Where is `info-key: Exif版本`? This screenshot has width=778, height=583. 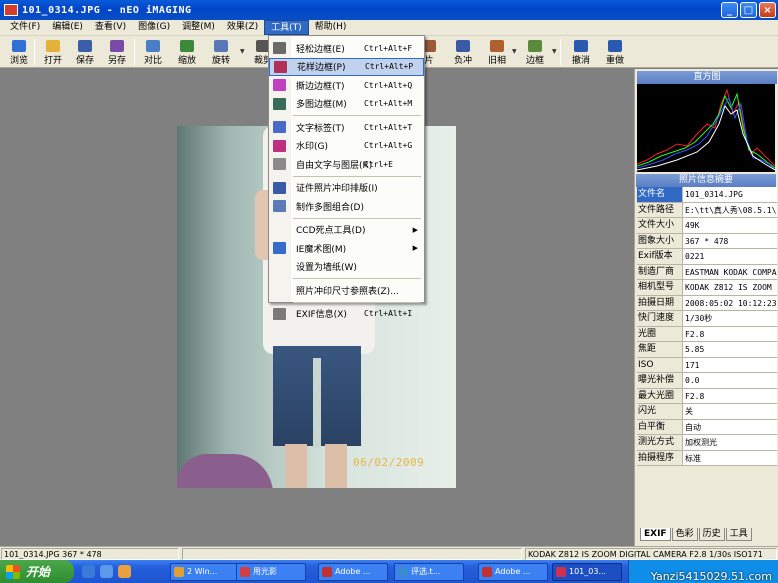
info-key: Exif版本 is located at coordinates (660, 256).